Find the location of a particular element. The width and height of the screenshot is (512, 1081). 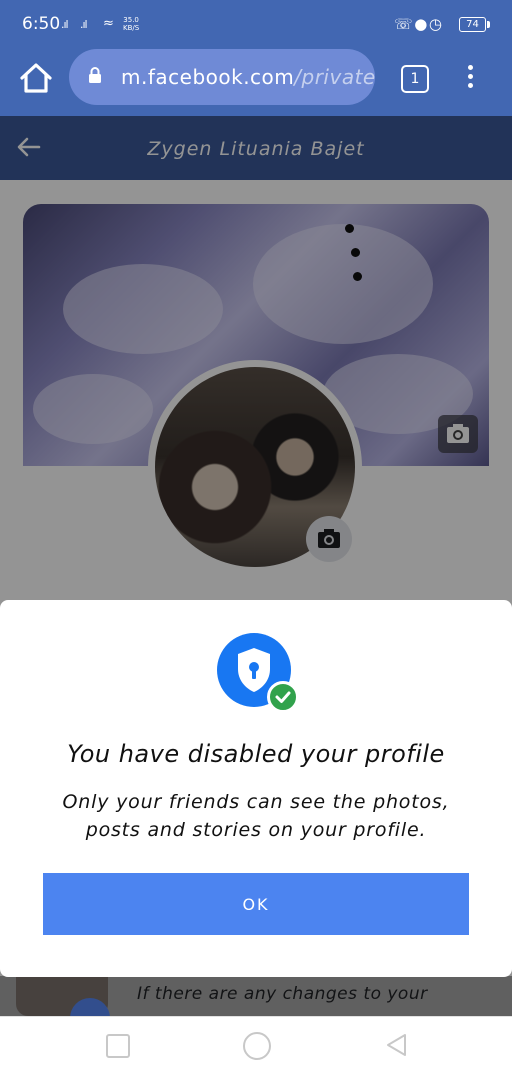

status-time: 6:50 is located at coordinates (41, 24).